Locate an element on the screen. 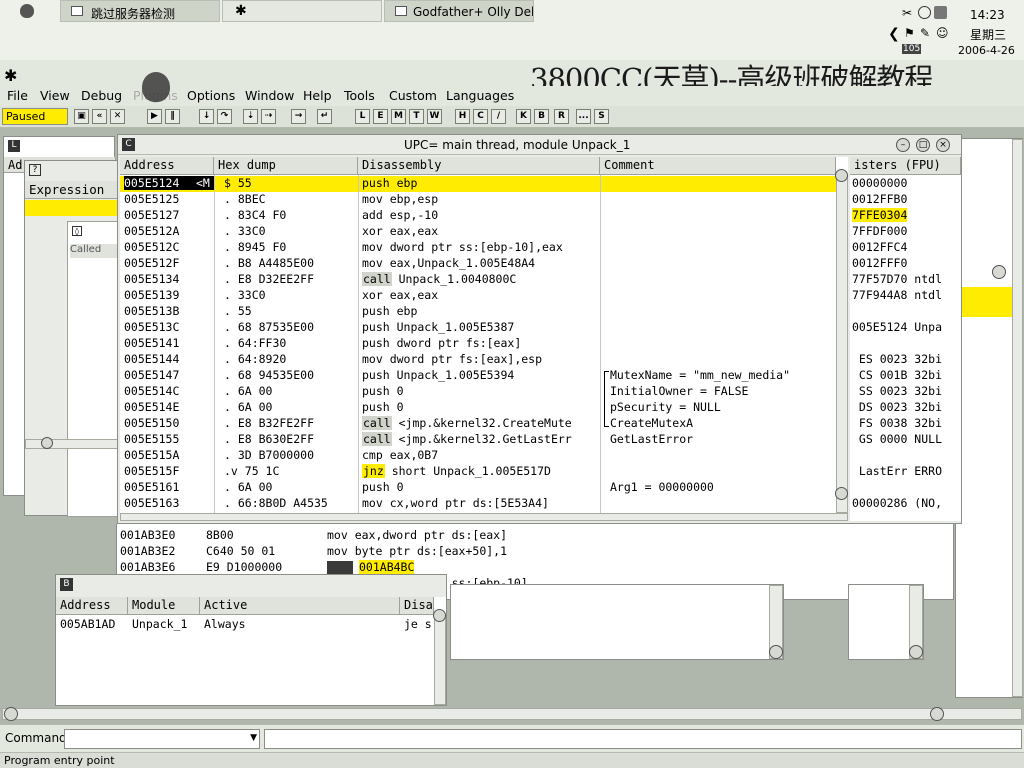 This screenshot has width=1024, height=768. execute-till-return-icon: → is located at coordinates (298, 116).